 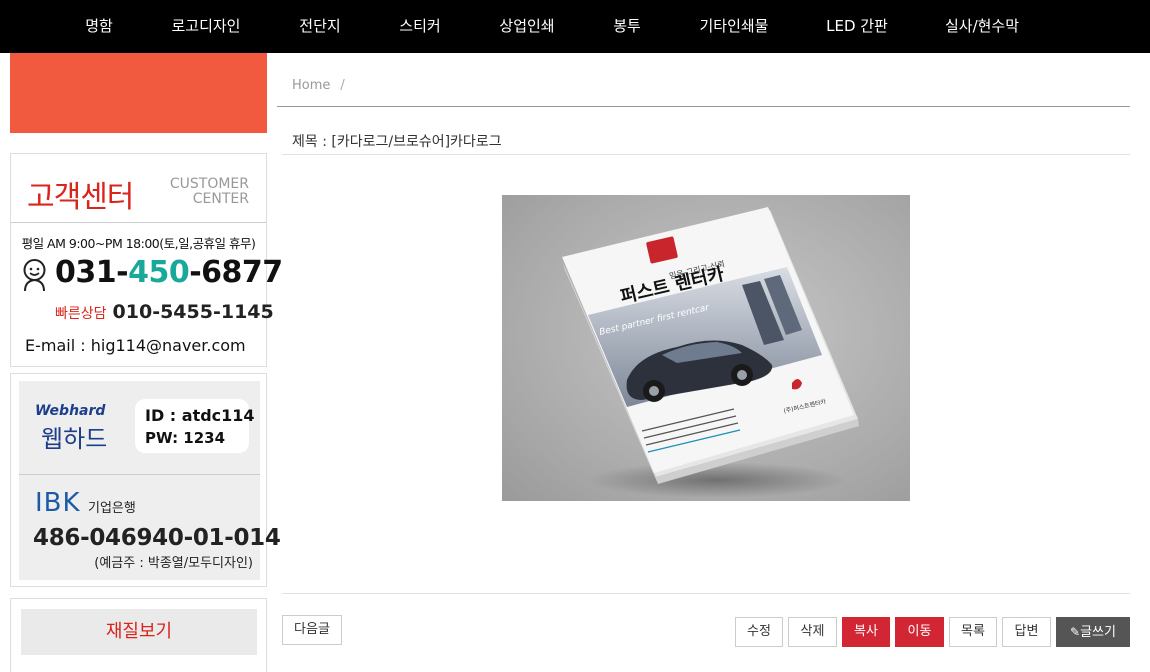 What do you see at coordinates (973, 632) in the screenshot?
I see `list-button: 목록` at bounding box center [973, 632].